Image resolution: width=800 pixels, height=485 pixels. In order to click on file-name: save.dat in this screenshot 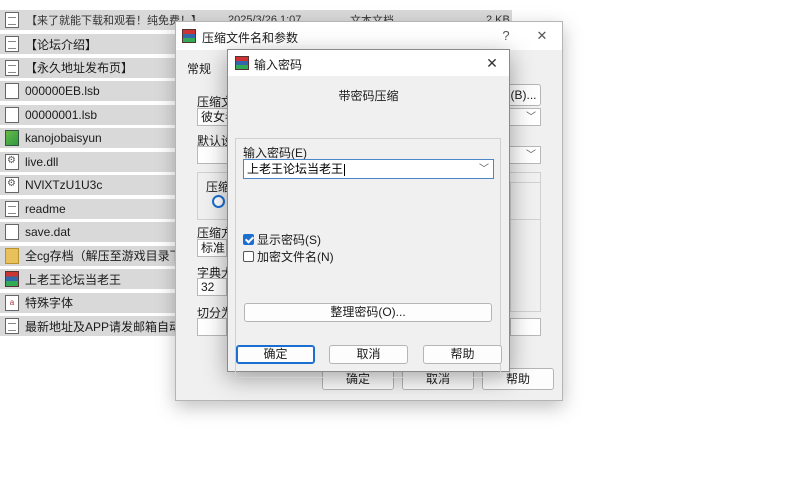, I will do `click(48, 232)`.